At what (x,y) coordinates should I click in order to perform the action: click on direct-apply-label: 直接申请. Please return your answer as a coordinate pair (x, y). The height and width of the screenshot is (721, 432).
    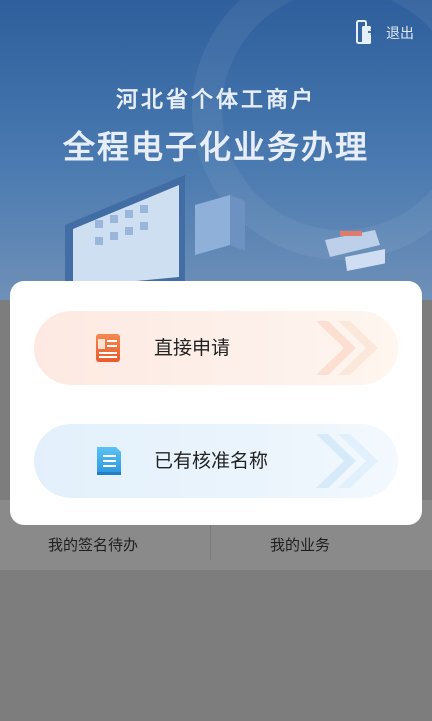
    Looking at the image, I should click on (192, 348).